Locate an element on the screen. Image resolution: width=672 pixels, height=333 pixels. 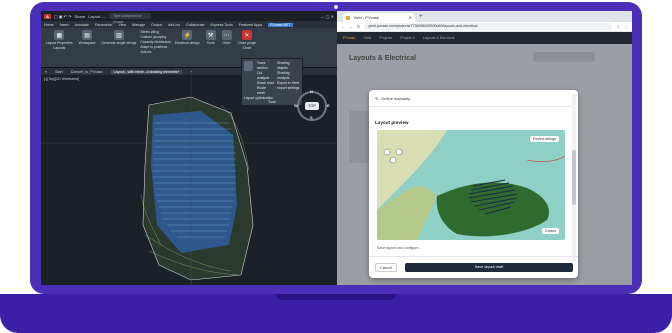
electrical-design-label: Electrical design is located at coordinates (187, 43).